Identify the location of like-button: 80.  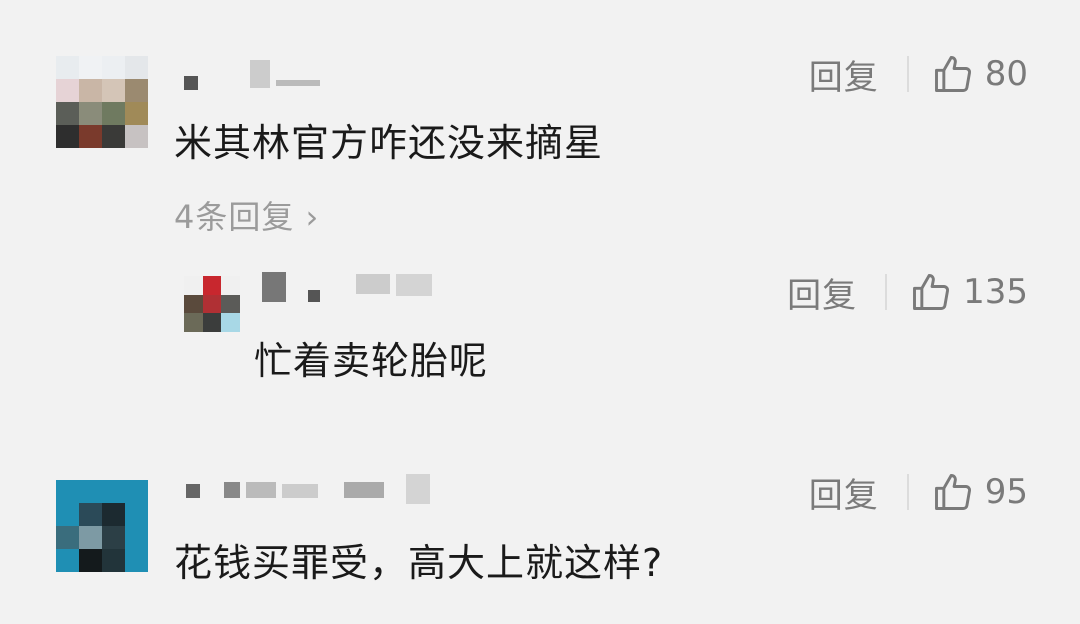
(979, 74).